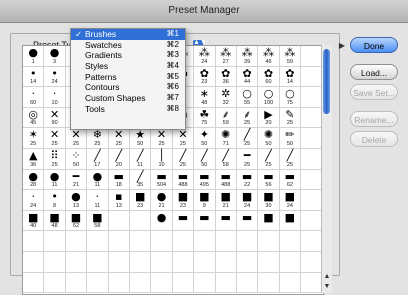  Describe the element at coordinates (326, 169) in the screenshot. I see `vertical-scrollbar: ▲ ▼` at that location.